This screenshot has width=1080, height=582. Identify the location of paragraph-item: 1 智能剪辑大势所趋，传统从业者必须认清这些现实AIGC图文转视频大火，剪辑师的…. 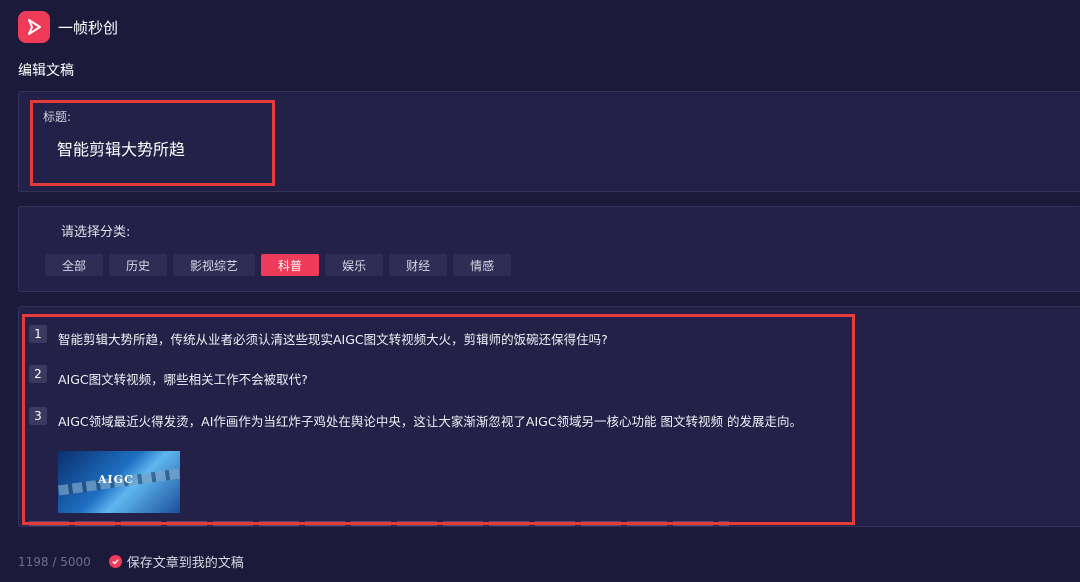
(318, 336).